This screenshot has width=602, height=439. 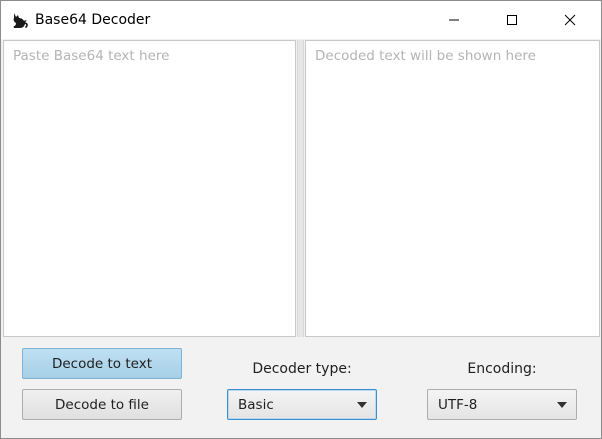 I want to click on split-pane-divider, so click(x=300, y=188).